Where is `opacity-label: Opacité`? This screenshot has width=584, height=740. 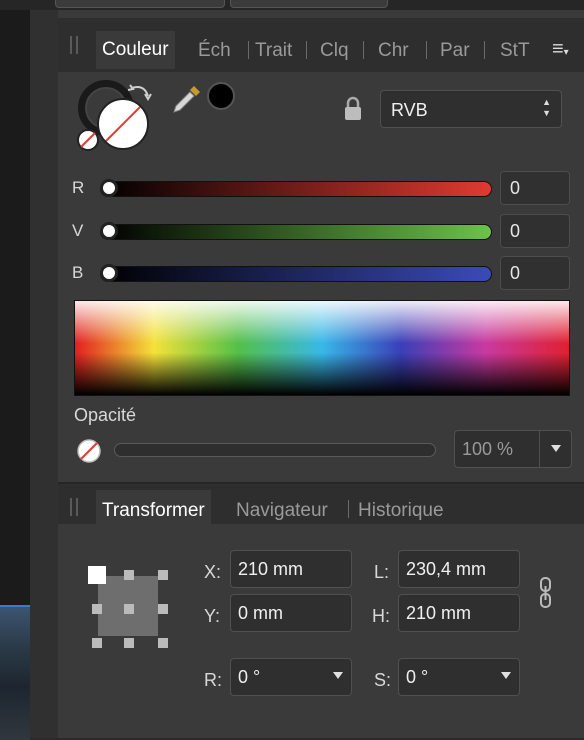 opacity-label: Opacité is located at coordinates (105, 415).